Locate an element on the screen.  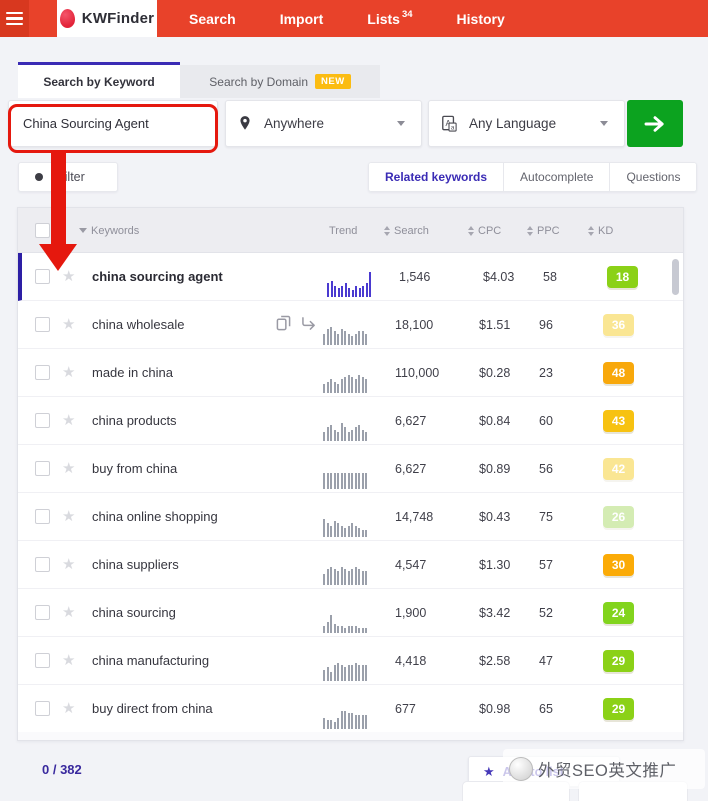
svg-text: a is located at coordinates (453, 127).